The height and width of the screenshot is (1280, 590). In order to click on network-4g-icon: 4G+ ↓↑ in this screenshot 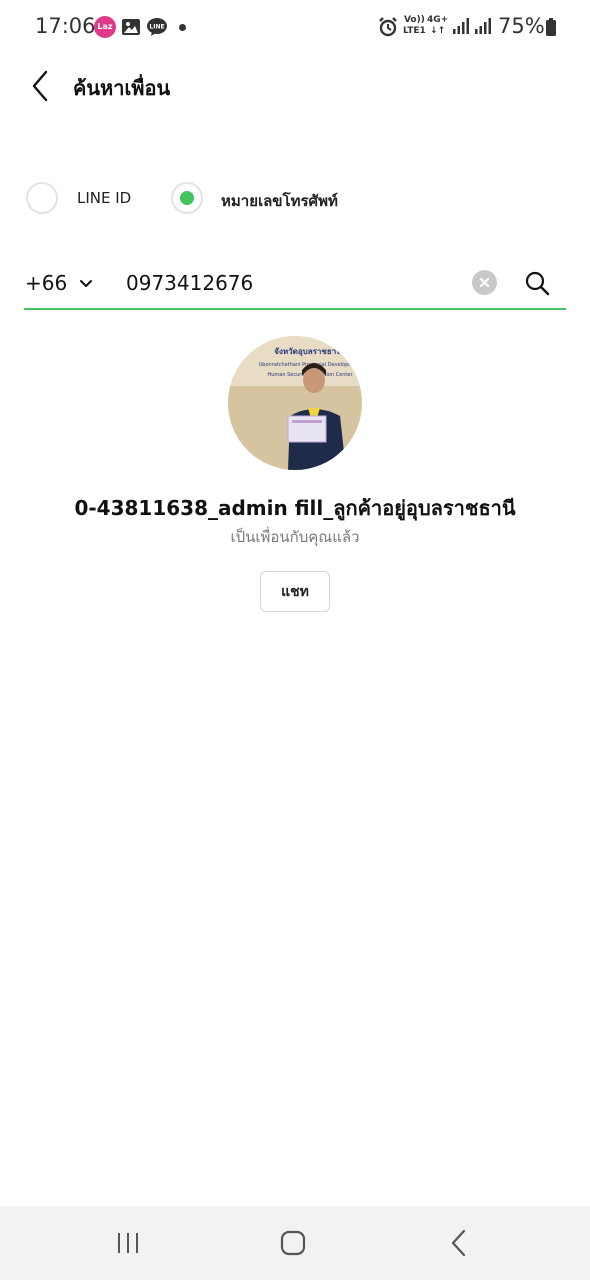, I will do `click(438, 25)`.